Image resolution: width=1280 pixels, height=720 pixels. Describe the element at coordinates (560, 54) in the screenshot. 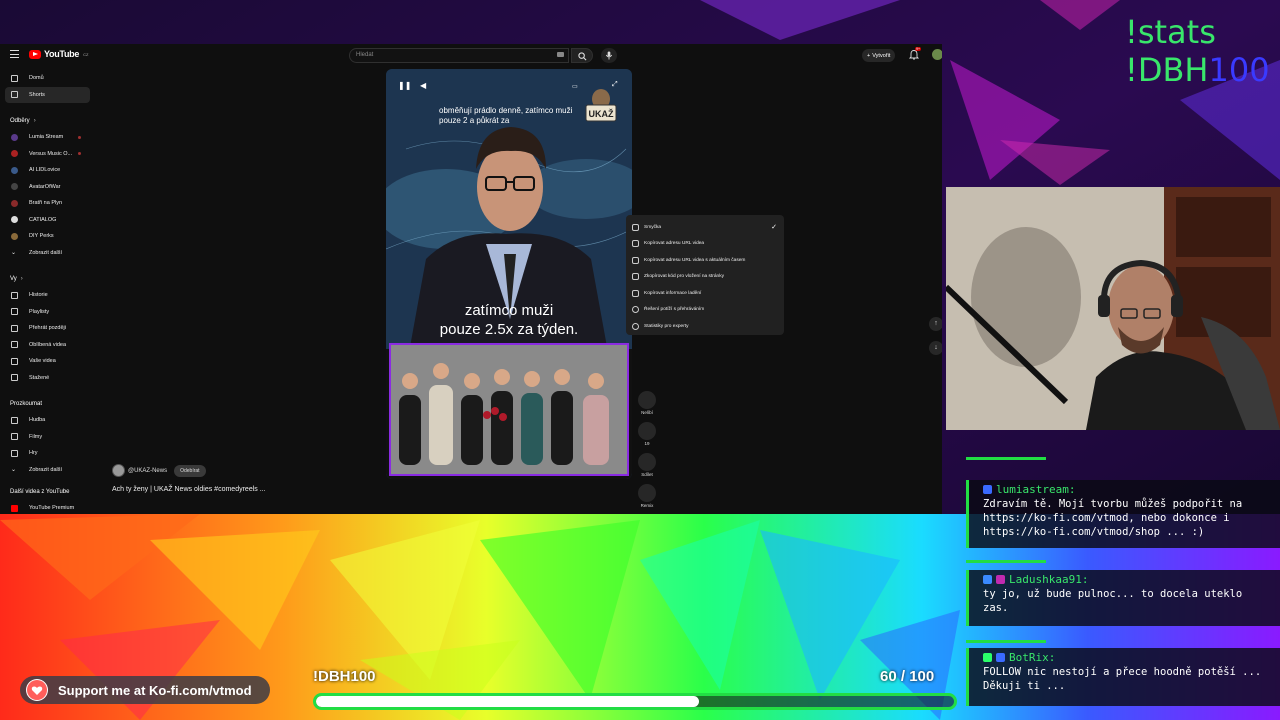

I see `keyboard-icon` at that location.